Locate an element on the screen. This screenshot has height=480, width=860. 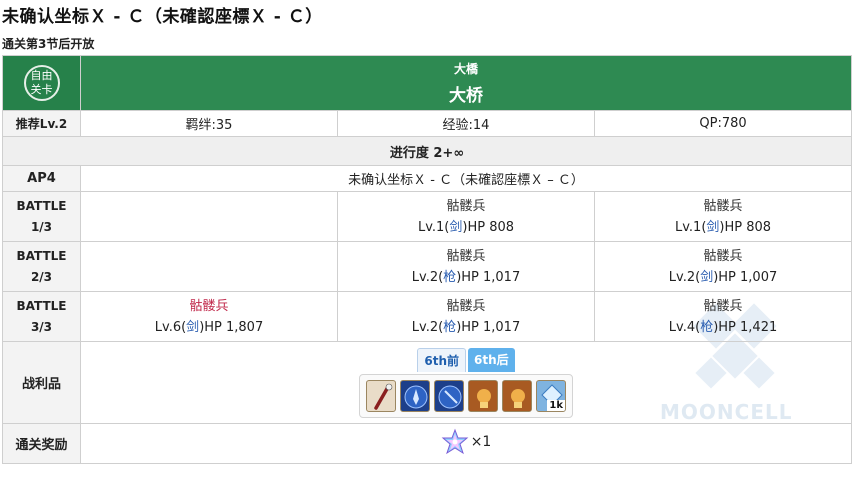
enemy-slot: 骷髅兵 Lv.2(剑)HP 1,007 is located at coordinates (723, 266).